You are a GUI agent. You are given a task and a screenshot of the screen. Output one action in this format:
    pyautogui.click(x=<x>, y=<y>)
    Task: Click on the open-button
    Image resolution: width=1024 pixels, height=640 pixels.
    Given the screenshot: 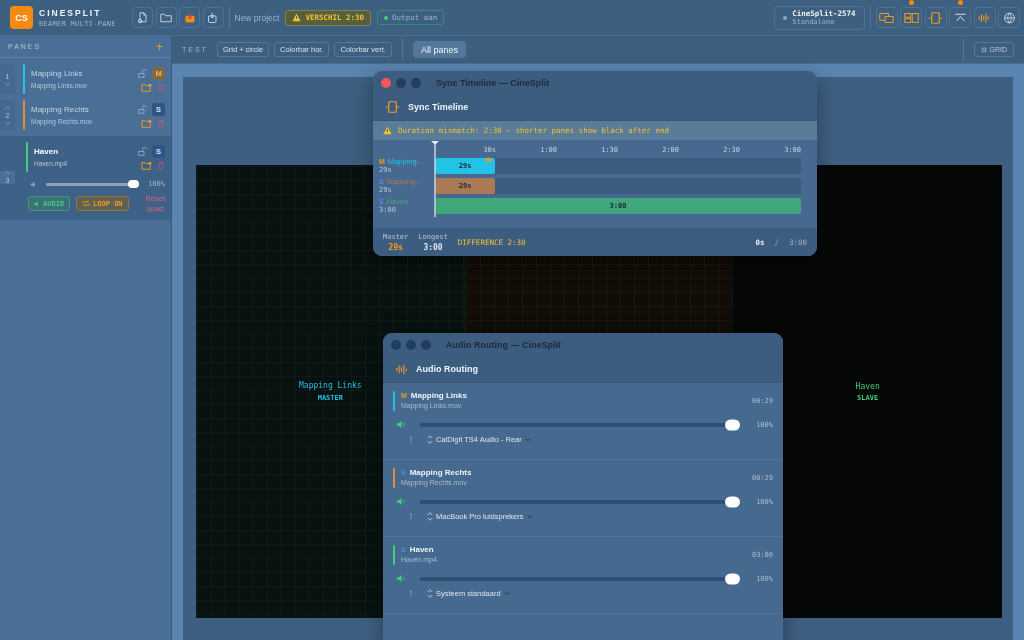 What is the action you would take?
    pyautogui.click(x=166, y=17)
    